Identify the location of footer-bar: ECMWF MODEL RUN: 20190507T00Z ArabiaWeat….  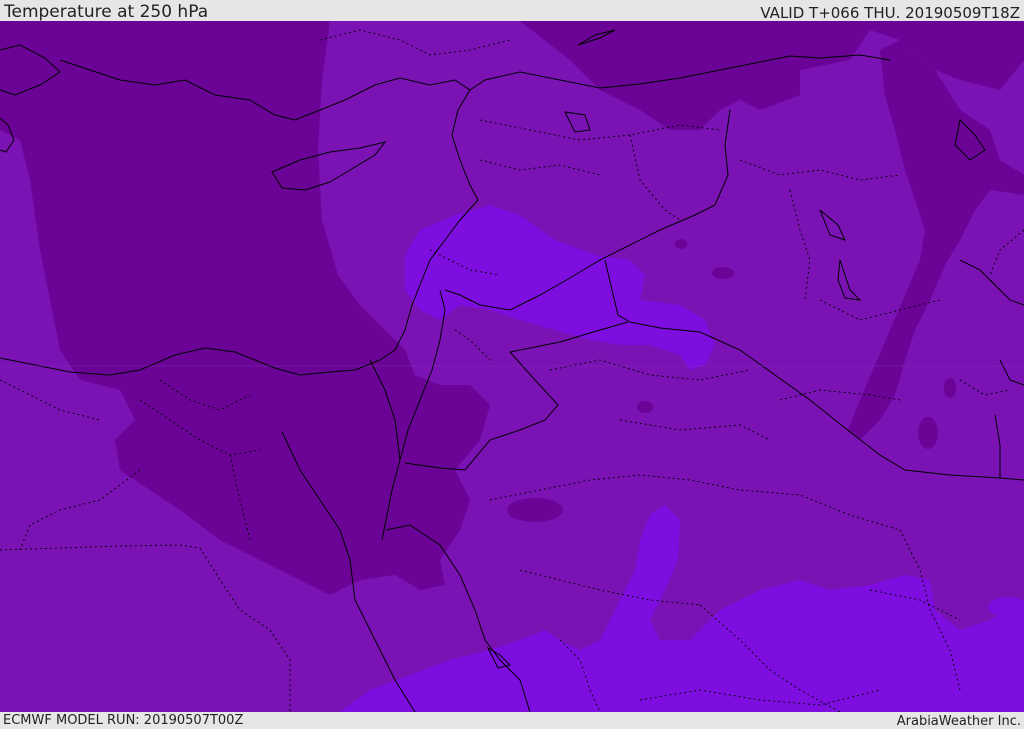
(512, 720).